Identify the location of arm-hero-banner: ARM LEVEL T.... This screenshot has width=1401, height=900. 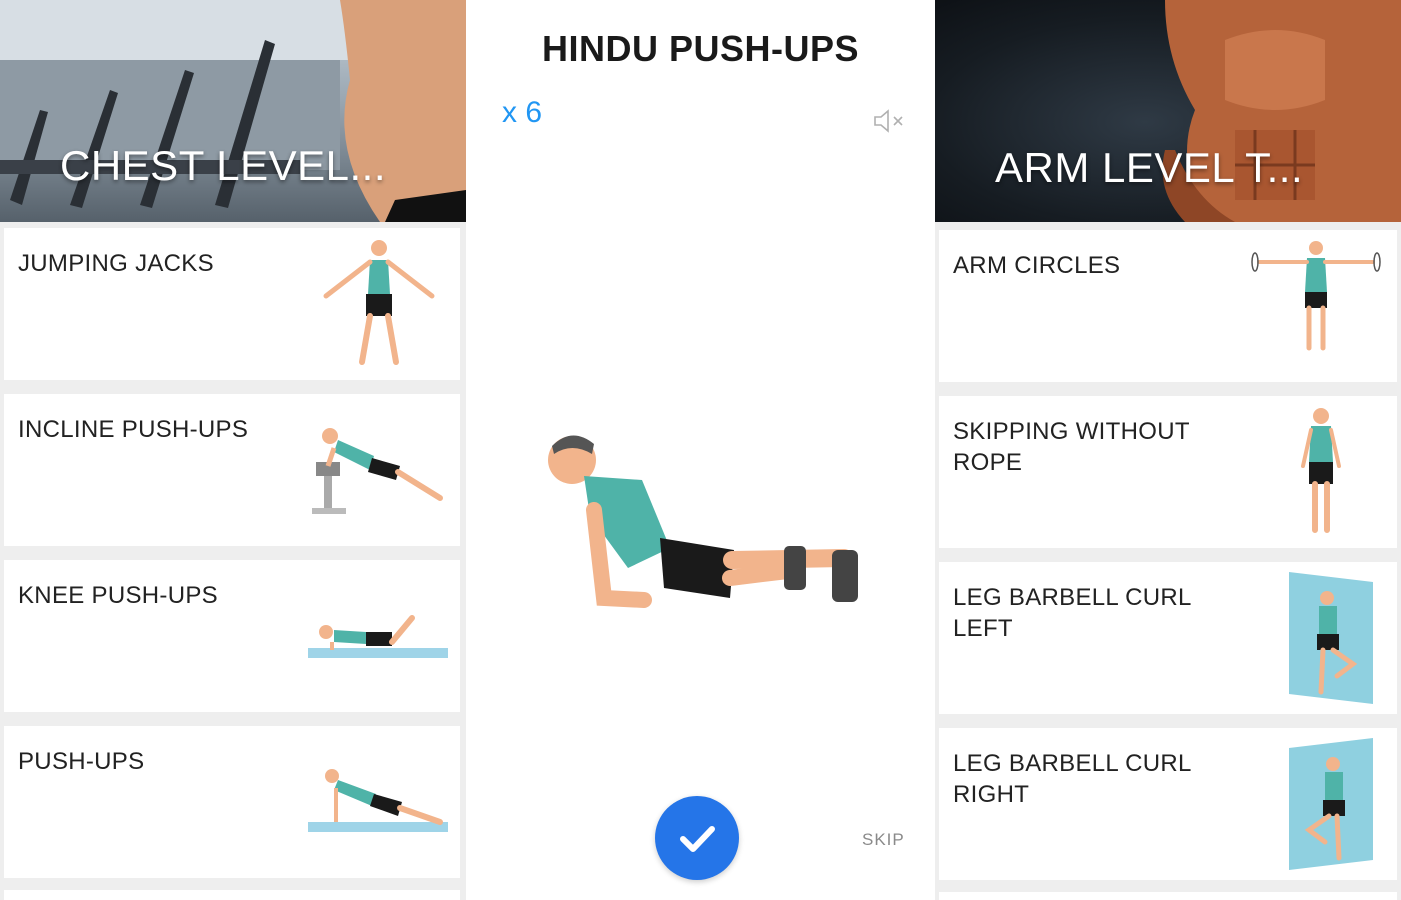
(1168, 111).